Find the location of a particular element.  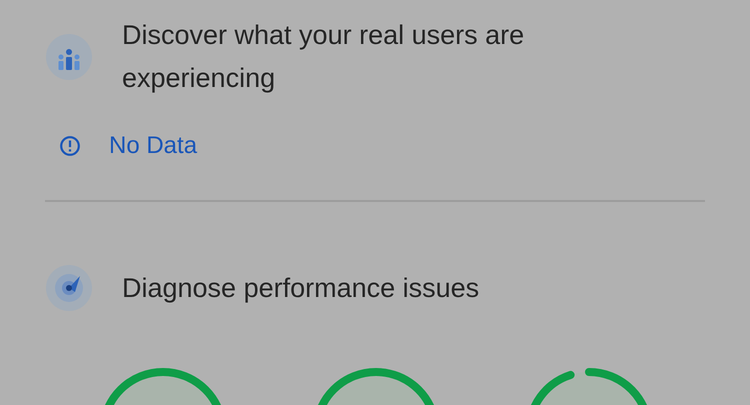

section-title: Diagnose performance issues is located at coordinates (301, 288).